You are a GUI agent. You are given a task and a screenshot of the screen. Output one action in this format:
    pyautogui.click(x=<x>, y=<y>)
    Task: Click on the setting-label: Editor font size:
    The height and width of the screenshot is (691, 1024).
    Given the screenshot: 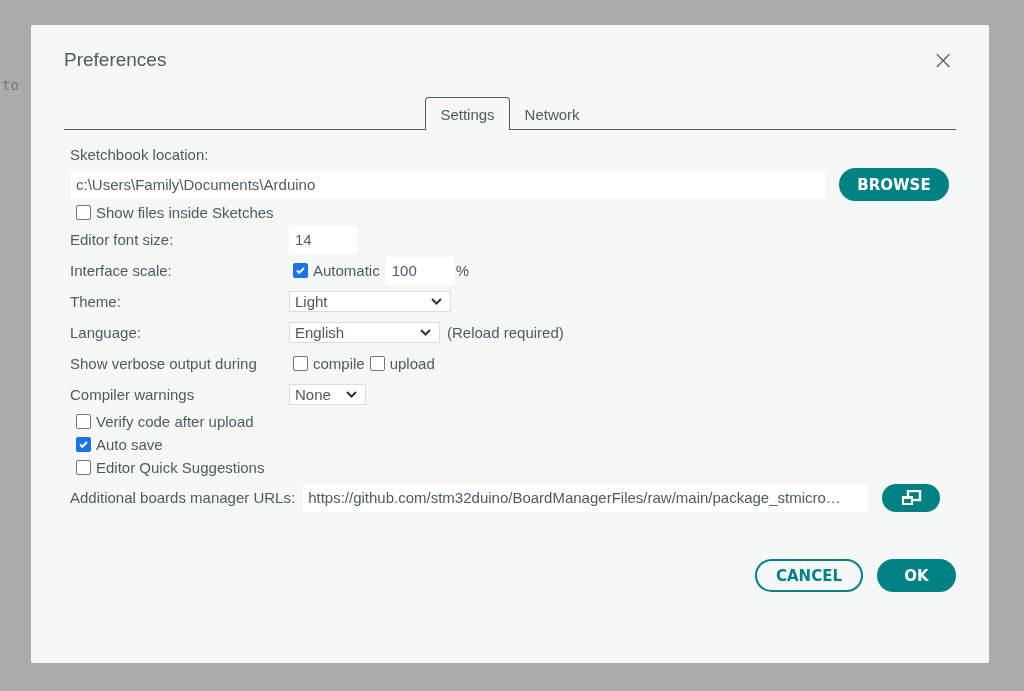 What is the action you would take?
    pyautogui.click(x=122, y=239)
    